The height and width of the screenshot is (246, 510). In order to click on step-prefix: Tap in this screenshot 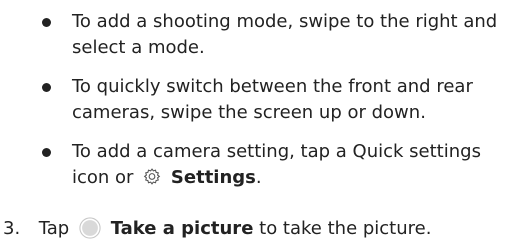, I will do `click(54, 228)`.